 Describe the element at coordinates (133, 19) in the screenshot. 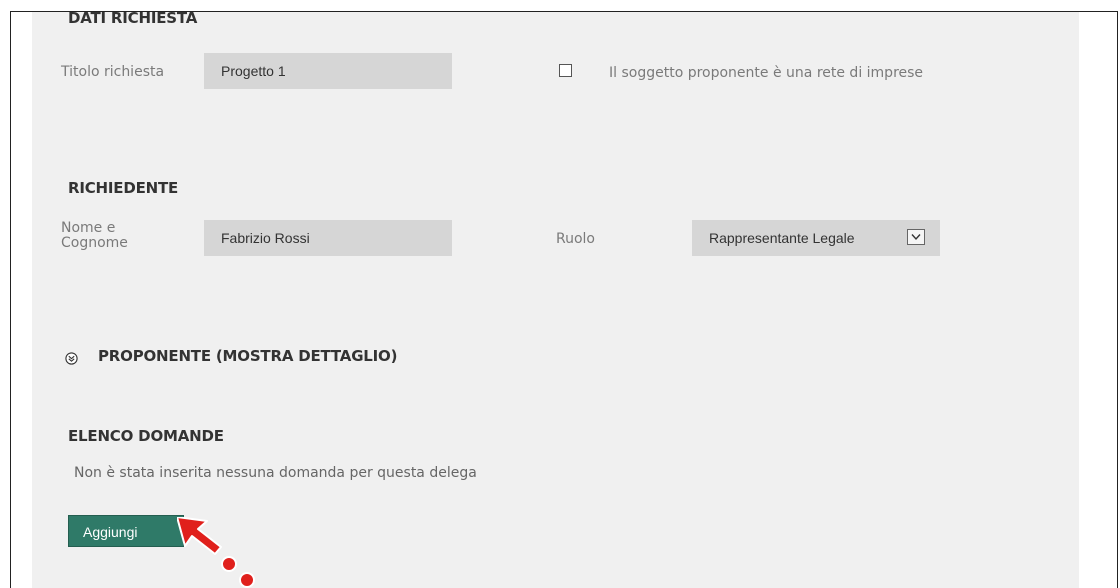

I see `section-title-dati-richiesta: DATI RICHIESTA` at that location.